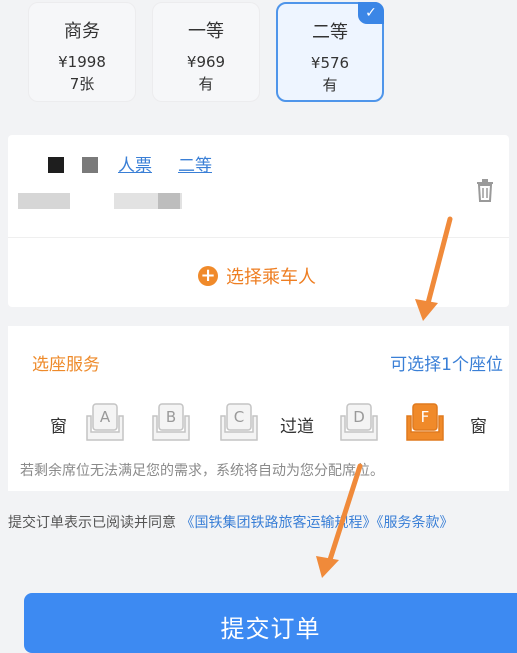 The width and height of the screenshot is (517, 653). I want to click on seat-class-name: 一等, so click(206, 31).